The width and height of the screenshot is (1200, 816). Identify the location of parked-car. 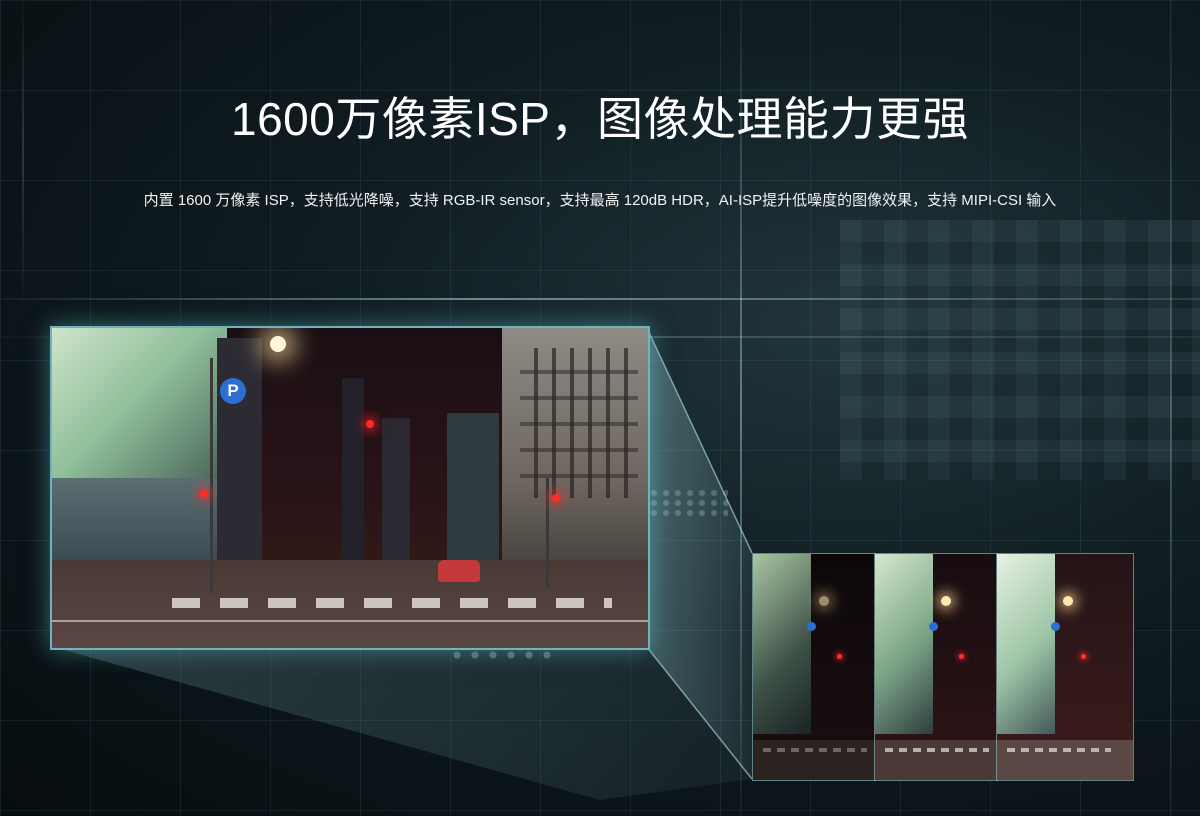
(459, 571).